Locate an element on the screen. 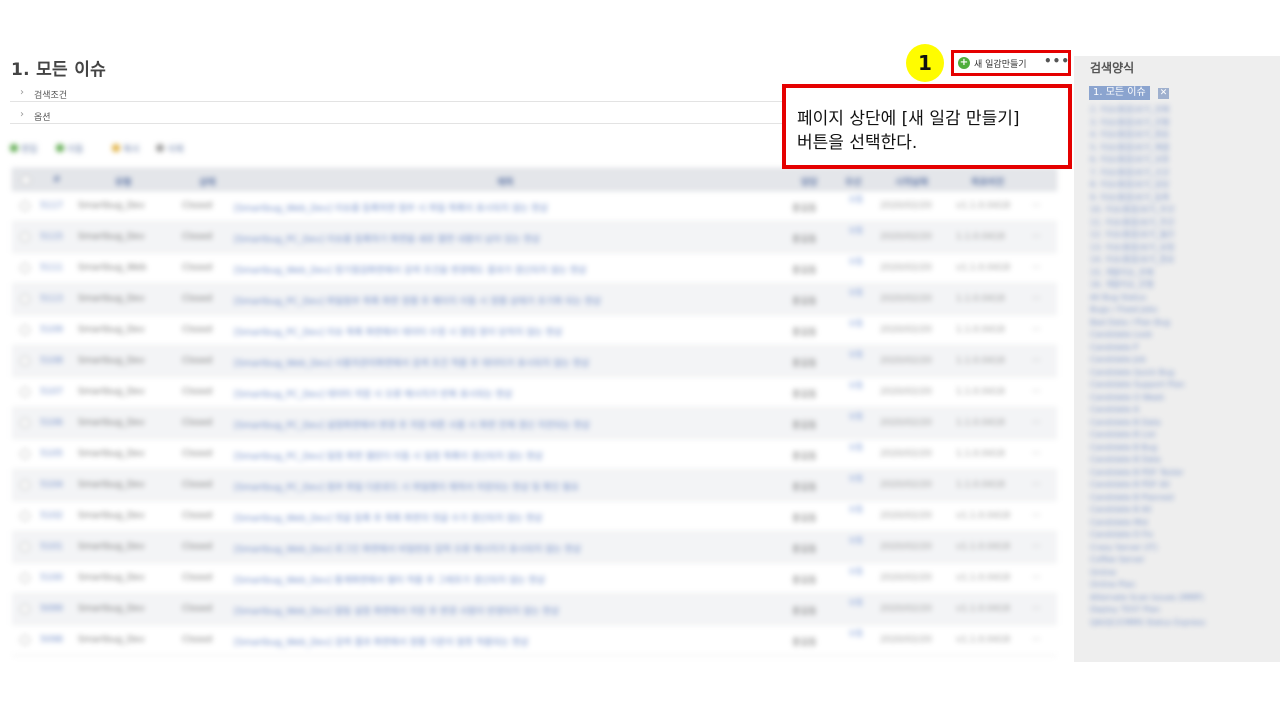  saved-query-item: 4. 이슈(통합)보기_완료 is located at coordinates (1180, 135).